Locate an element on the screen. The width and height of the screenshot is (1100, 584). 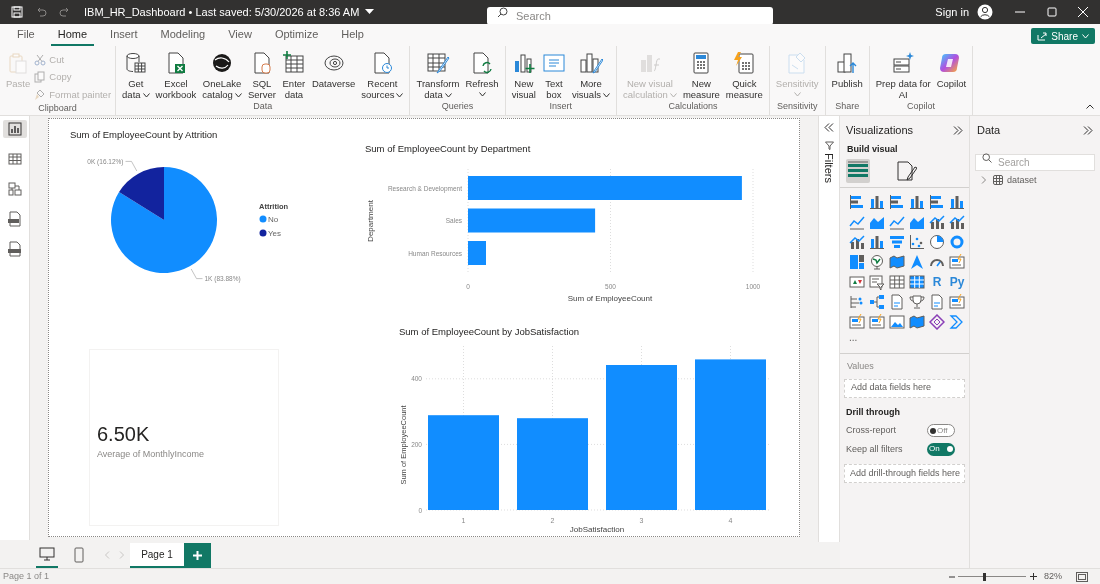
group-label: Share is located at coordinates (847, 106).